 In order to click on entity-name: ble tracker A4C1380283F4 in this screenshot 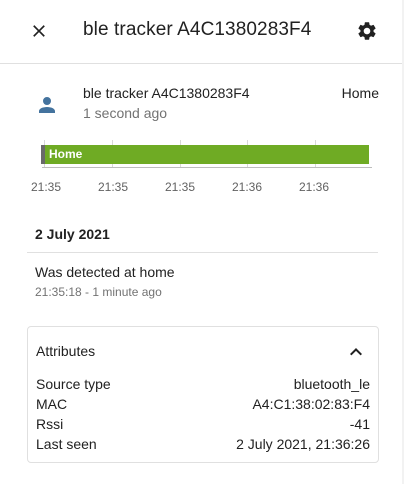, I will do `click(166, 93)`.